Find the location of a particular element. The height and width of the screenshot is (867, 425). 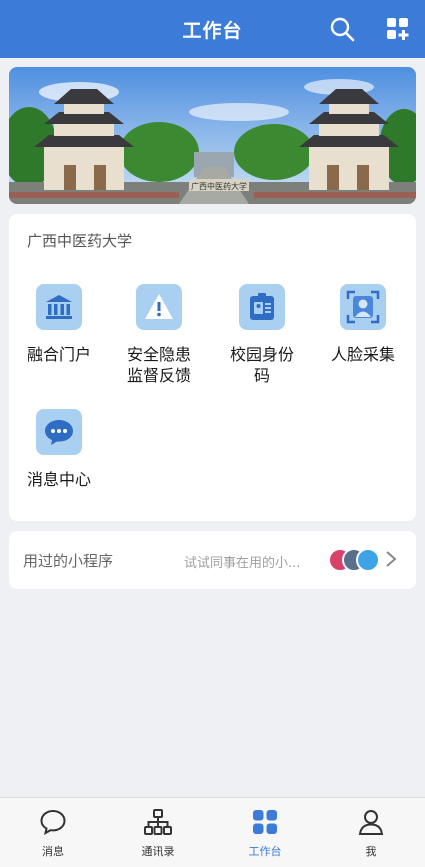

tab-workbench: 工作台 is located at coordinates (265, 833).